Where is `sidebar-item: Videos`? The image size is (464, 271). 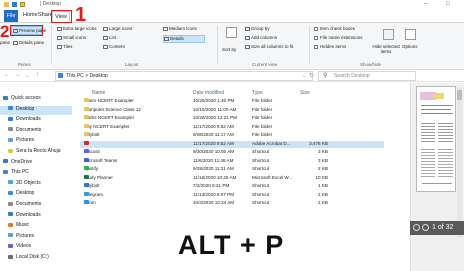
sidebar-item: Videos is located at coordinates (36, 247).